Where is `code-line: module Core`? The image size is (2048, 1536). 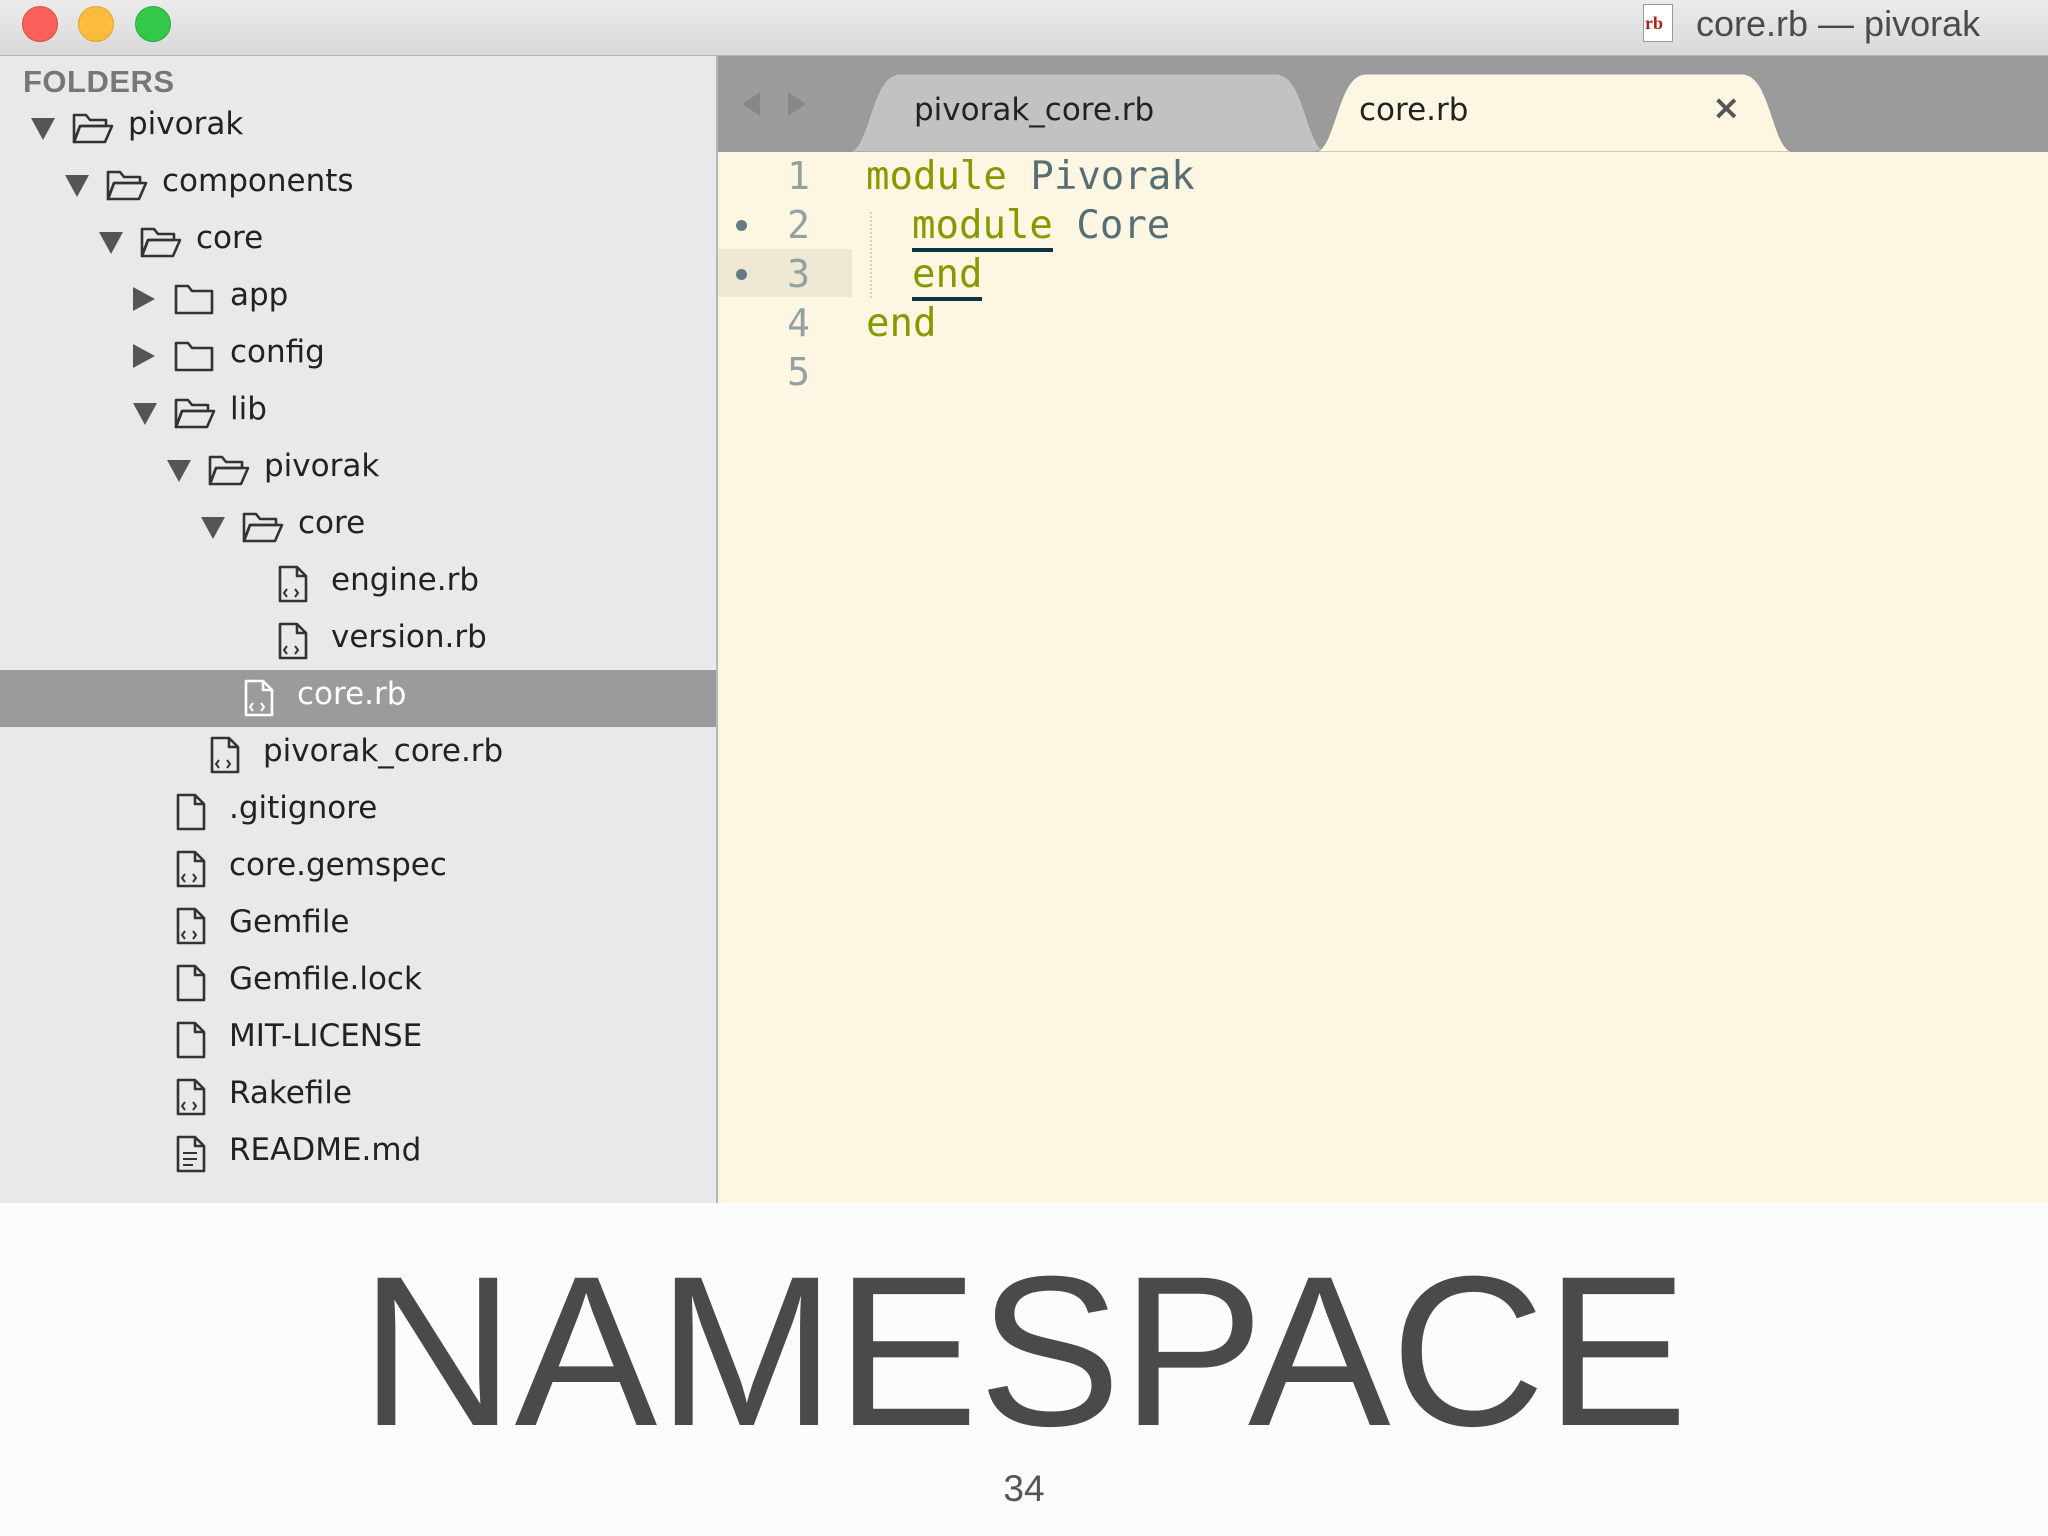
code-line: module Core is located at coordinates (1041, 226).